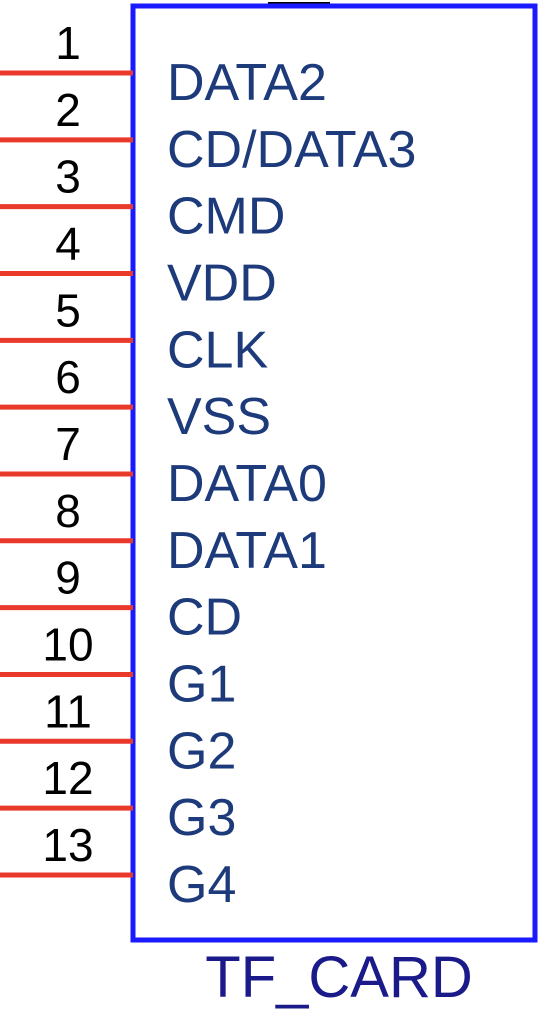  I want to click on pin-number: 8, so click(68, 511).